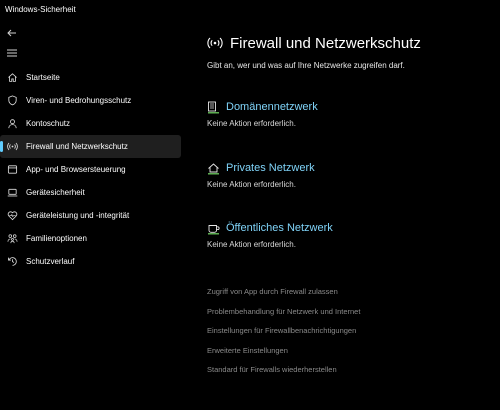 This screenshot has height=410, width=500. What do you see at coordinates (56, 238) in the screenshot?
I see `sidebar-item-label: Familienoptionen` at bounding box center [56, 238].